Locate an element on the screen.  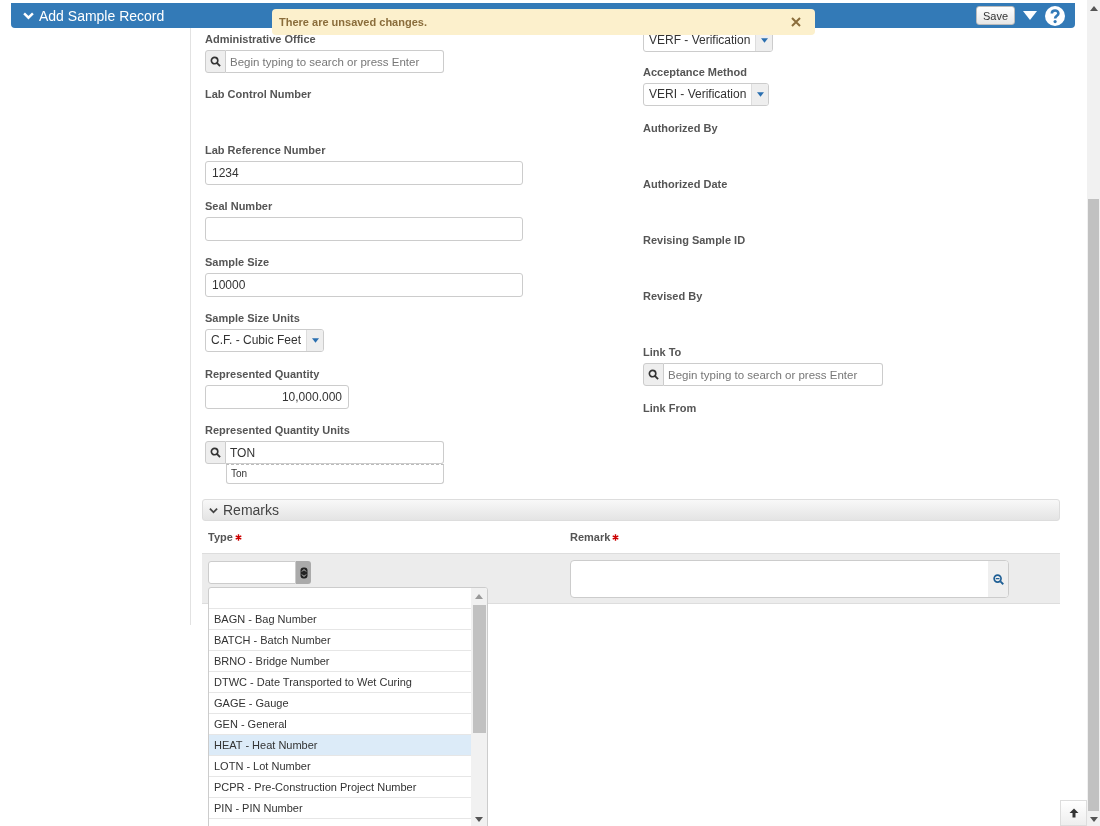
field-label: Link To is located at coordinates (662, 352).